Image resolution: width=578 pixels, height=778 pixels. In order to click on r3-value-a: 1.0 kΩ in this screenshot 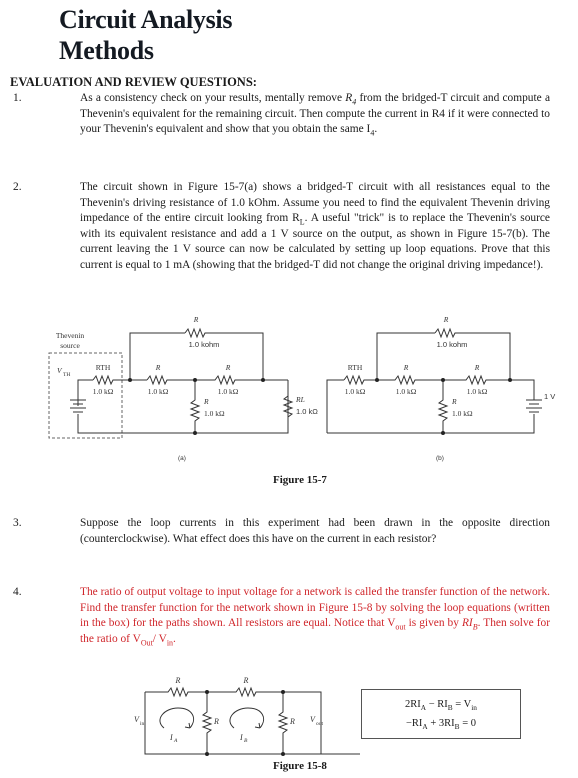, I will do `click(214, 413)`.